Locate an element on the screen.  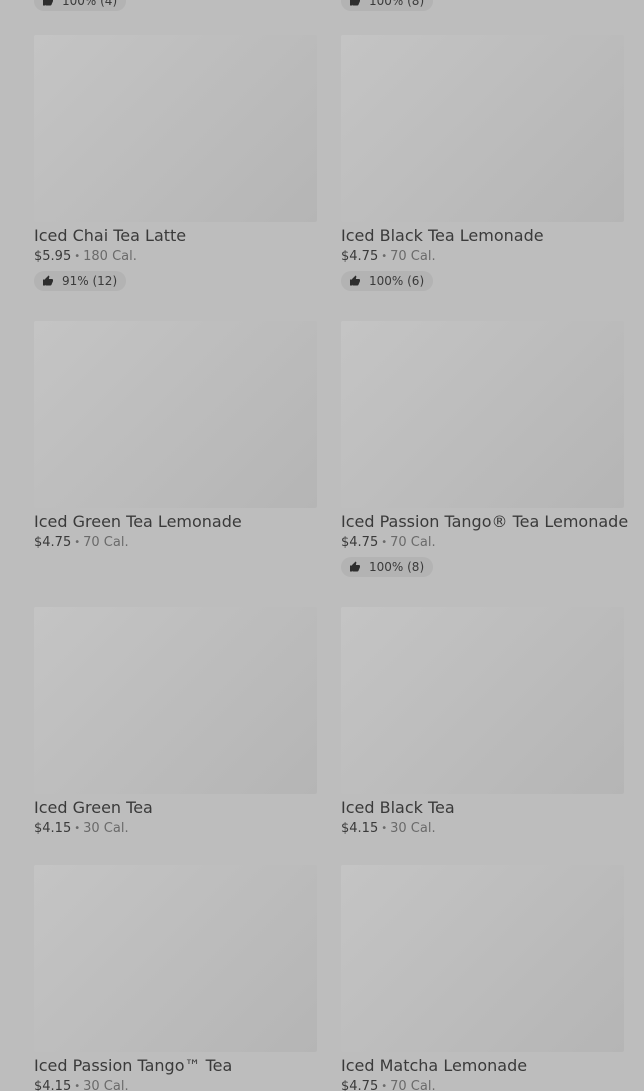
product-name: Iced Green Tea Lemonade is located at coordinates (138, 521).